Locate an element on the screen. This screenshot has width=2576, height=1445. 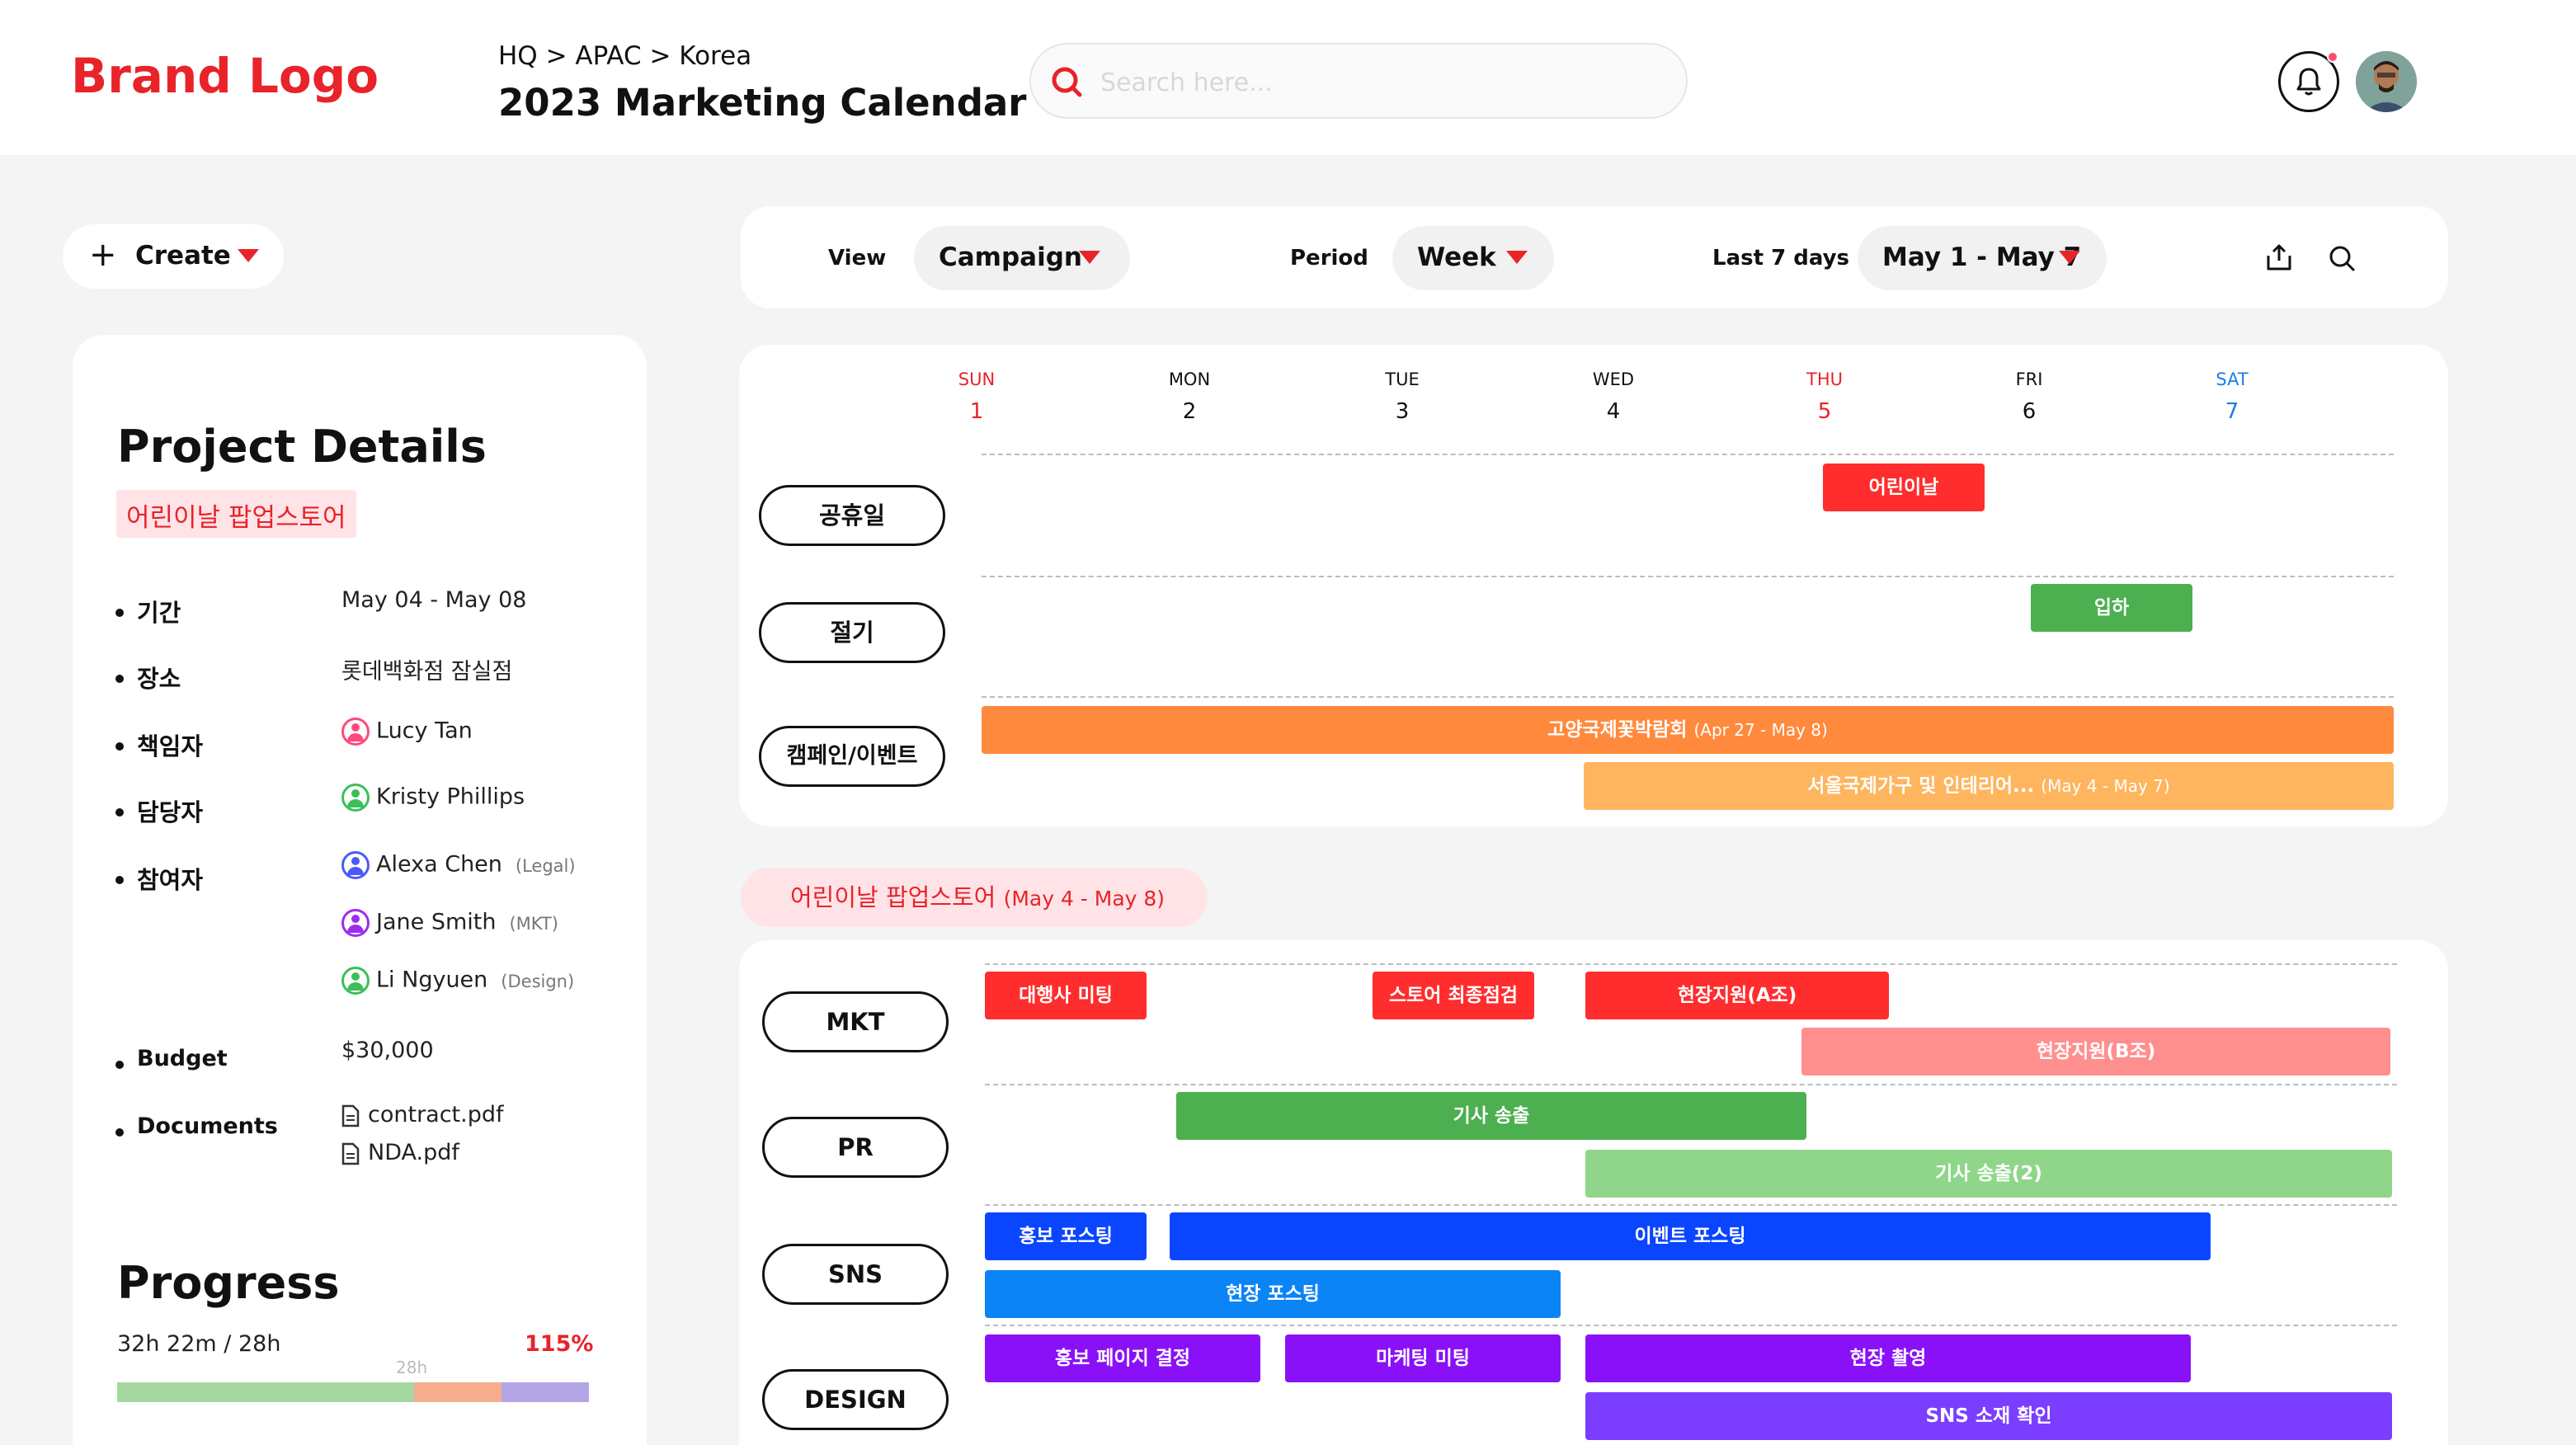
user-avatar is located at coordinates (2386, 81).